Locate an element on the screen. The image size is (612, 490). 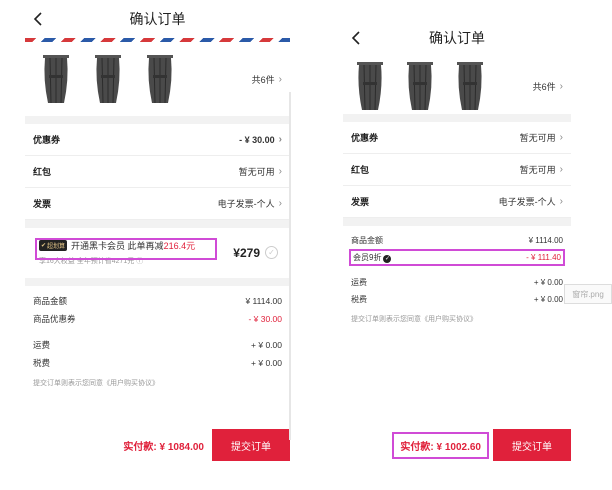
watermark: 窗帘.png is located at coordinates (588, 294).